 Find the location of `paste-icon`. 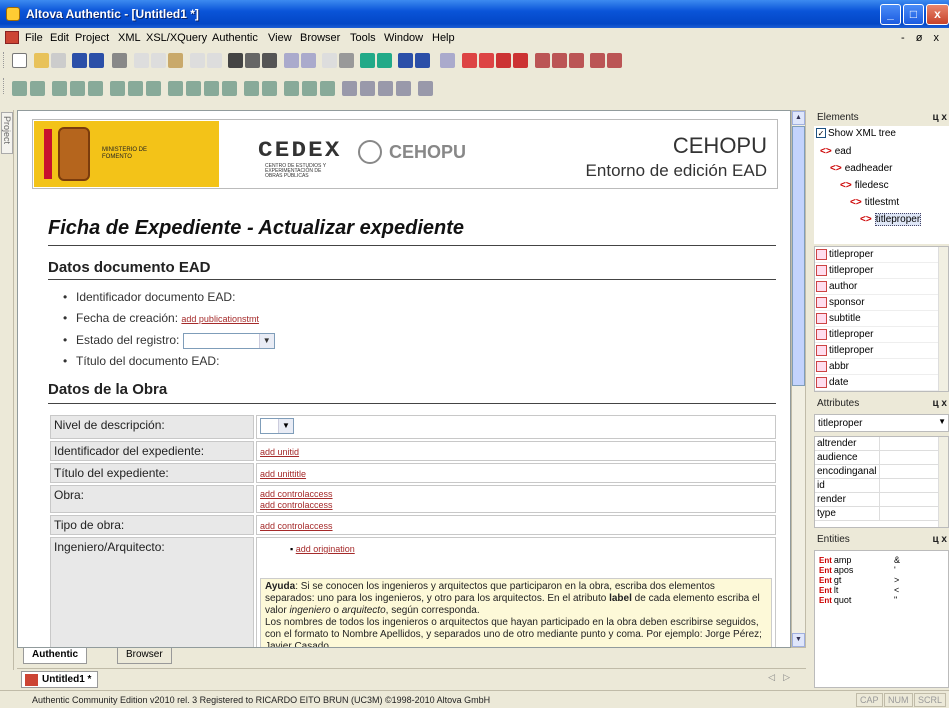

paste-icon is located at coordinates (175, 60).